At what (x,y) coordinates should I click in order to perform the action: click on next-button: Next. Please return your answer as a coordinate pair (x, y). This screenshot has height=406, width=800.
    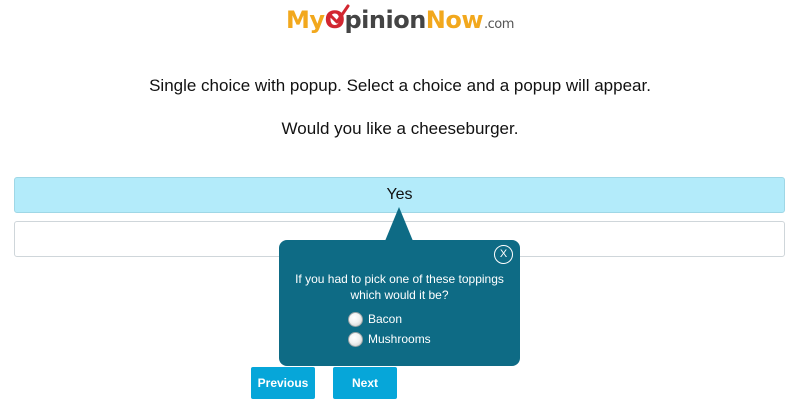
    Looking at the image, I should click on (365, 383).